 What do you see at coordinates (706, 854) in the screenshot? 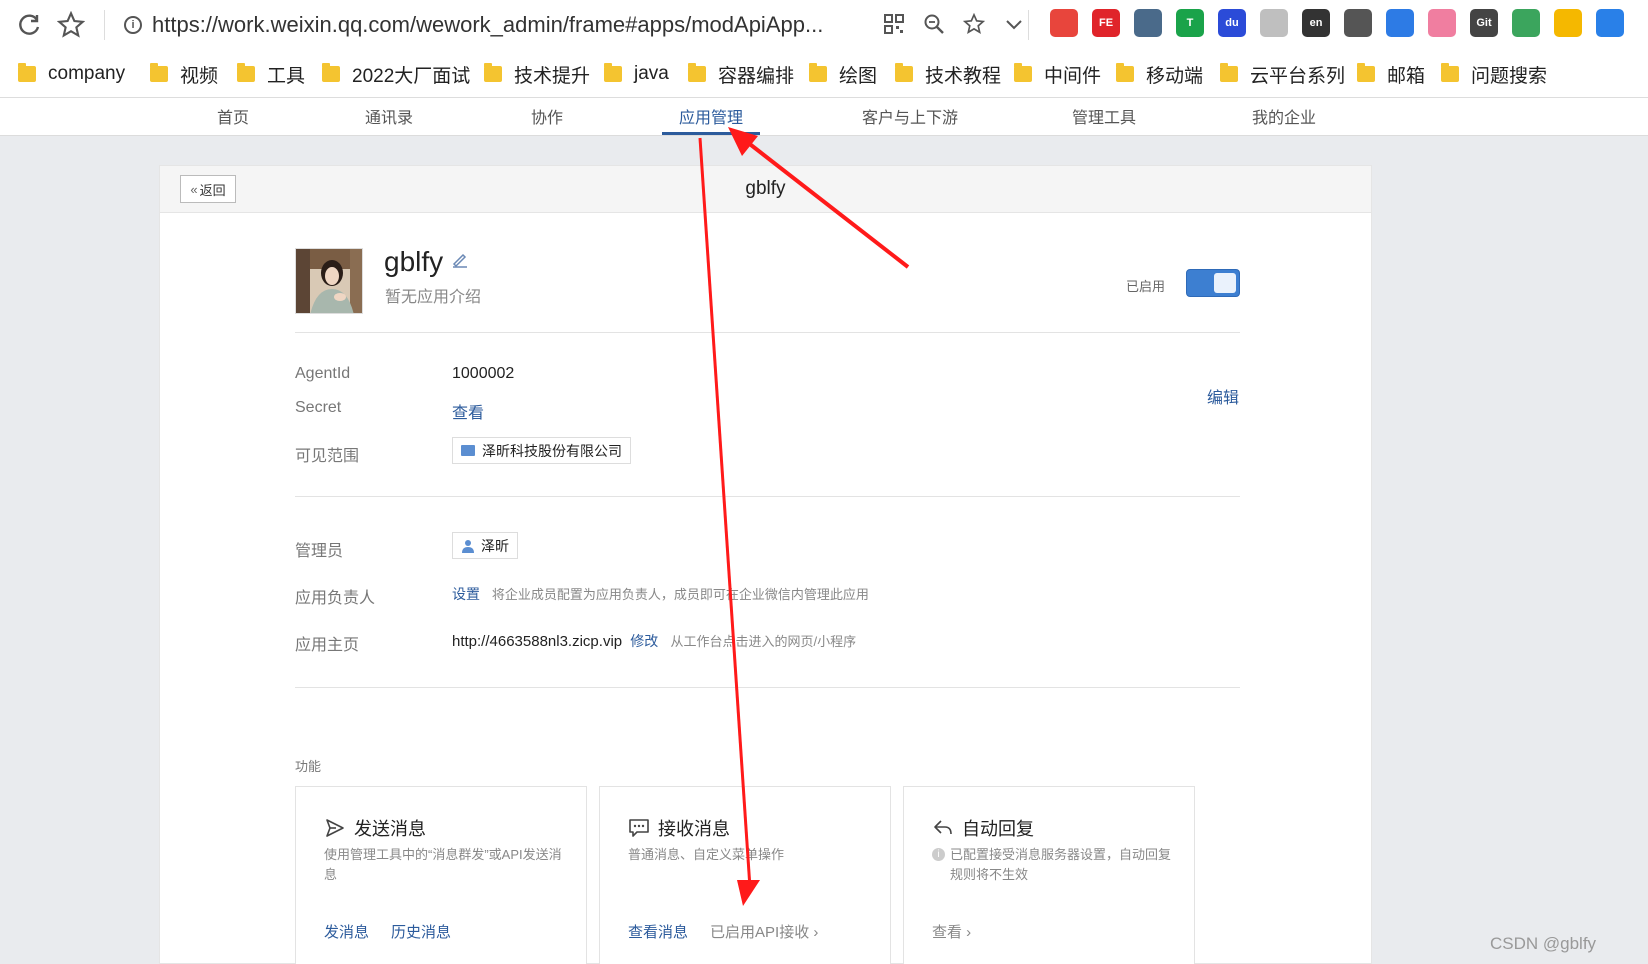
I see `receive-message-desc: 普通消息、自定义菜单操作` at bounding box center [706, 854].